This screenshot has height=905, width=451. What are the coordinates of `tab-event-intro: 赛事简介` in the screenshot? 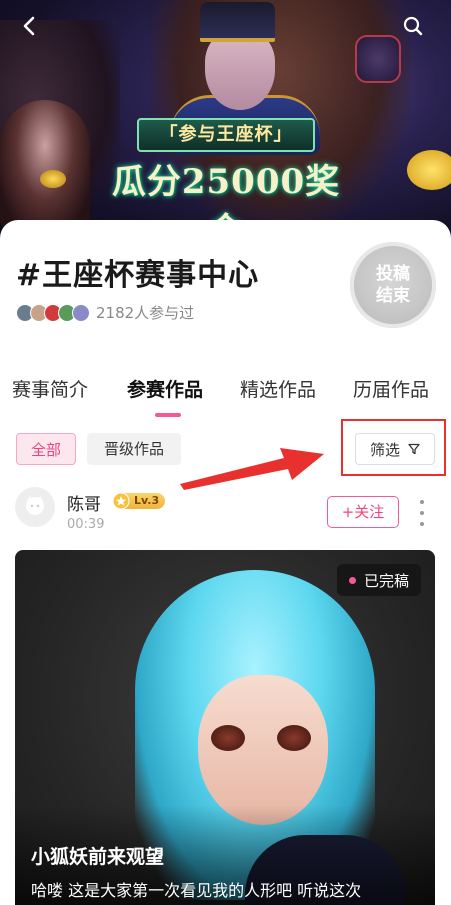 It's located at (50, 390).